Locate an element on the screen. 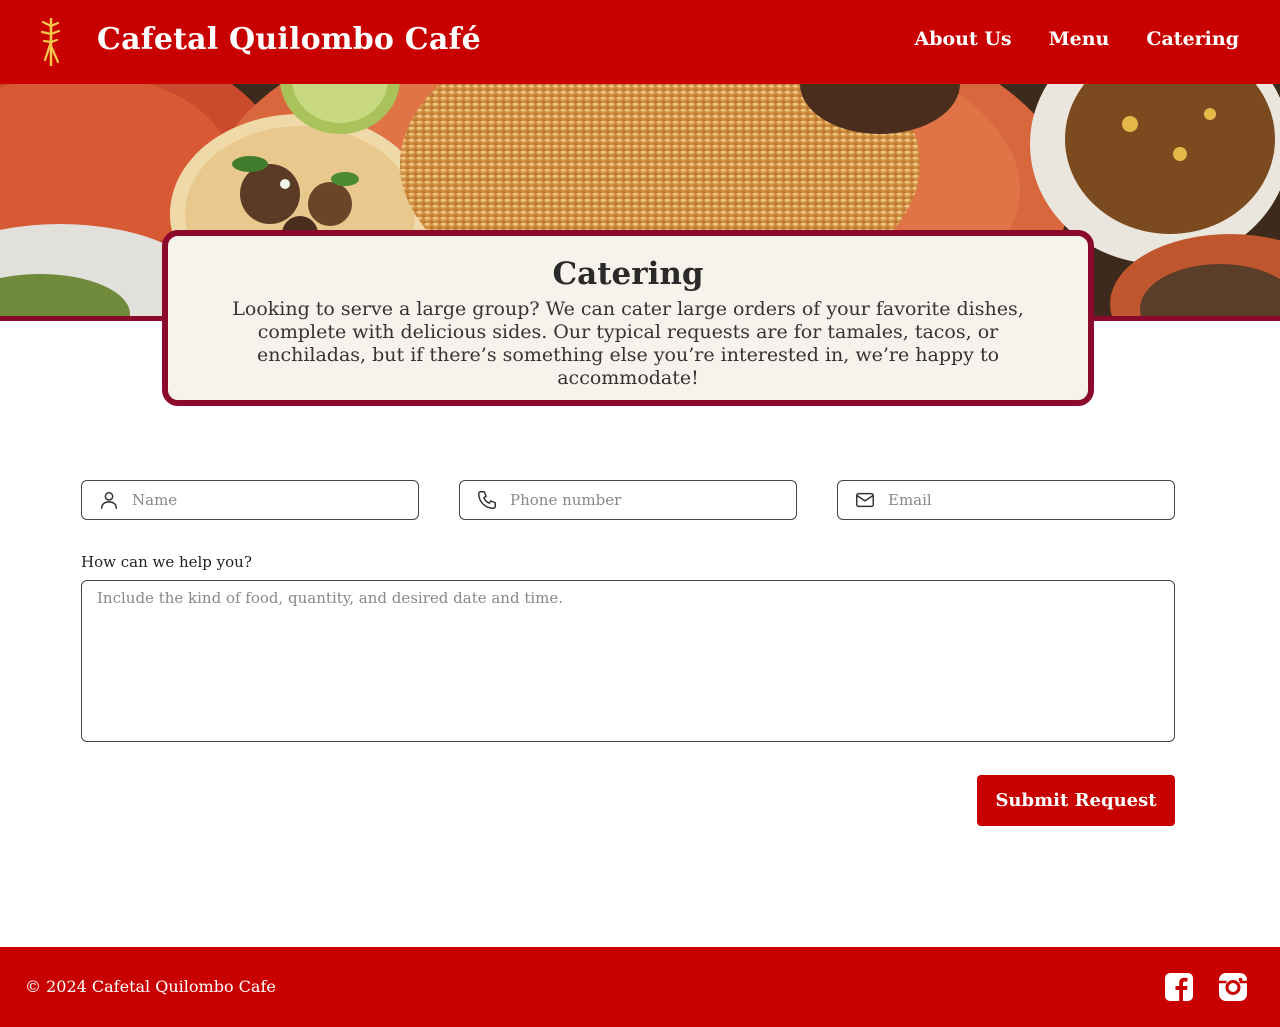  wheat-stalk-logo-icon is located at coordinates (51, 42).